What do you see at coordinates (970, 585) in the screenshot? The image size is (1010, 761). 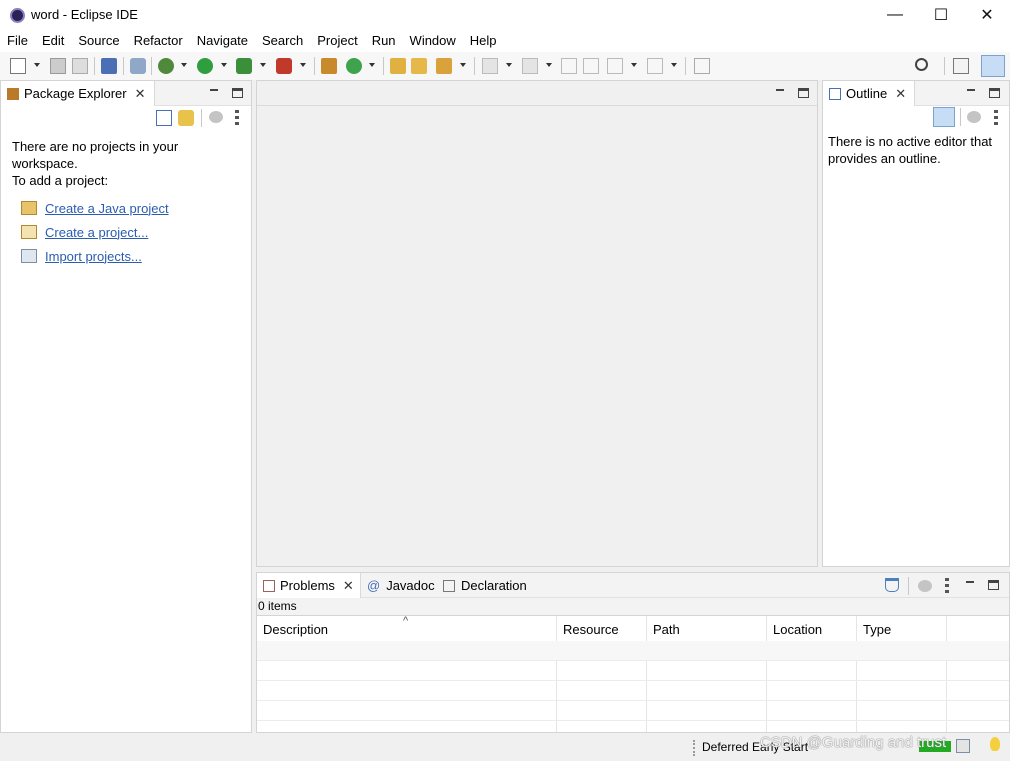 I see `problems-minimize-icon` at bounding box center [970, 585].